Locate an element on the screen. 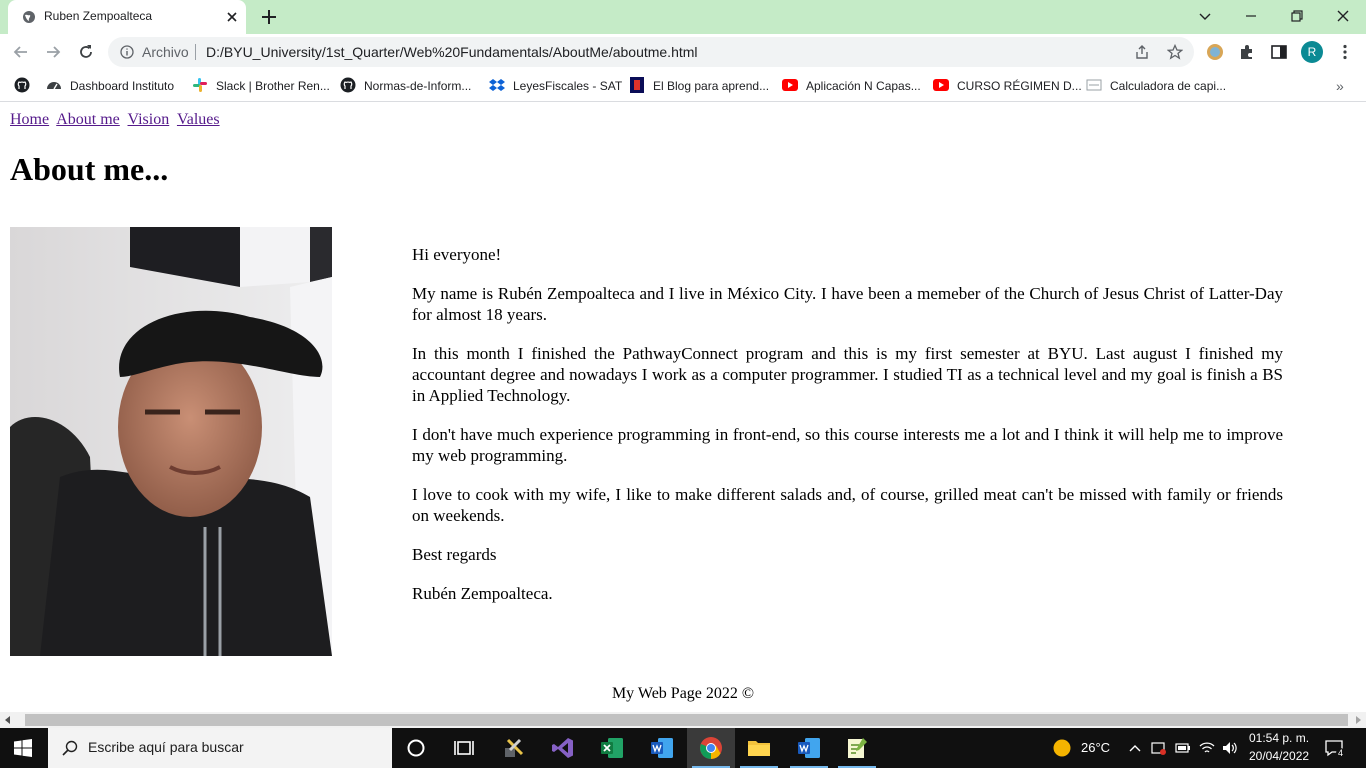  clock-time: 01:54 p. m. is located at coordinates (1279, 738).